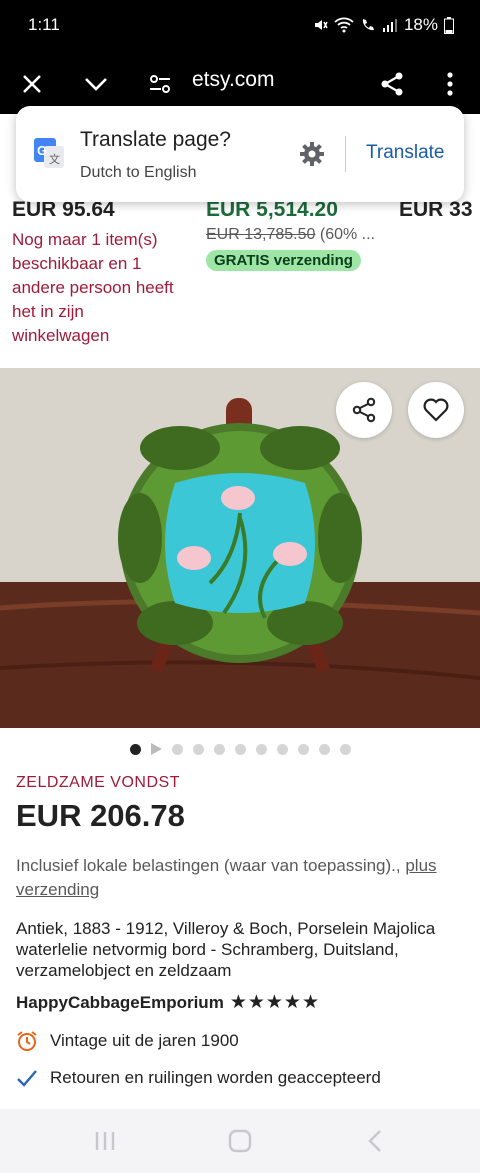  Describe the element at coordinates (344, 25) in the screenshot. I see `wifi-icon` at that location.